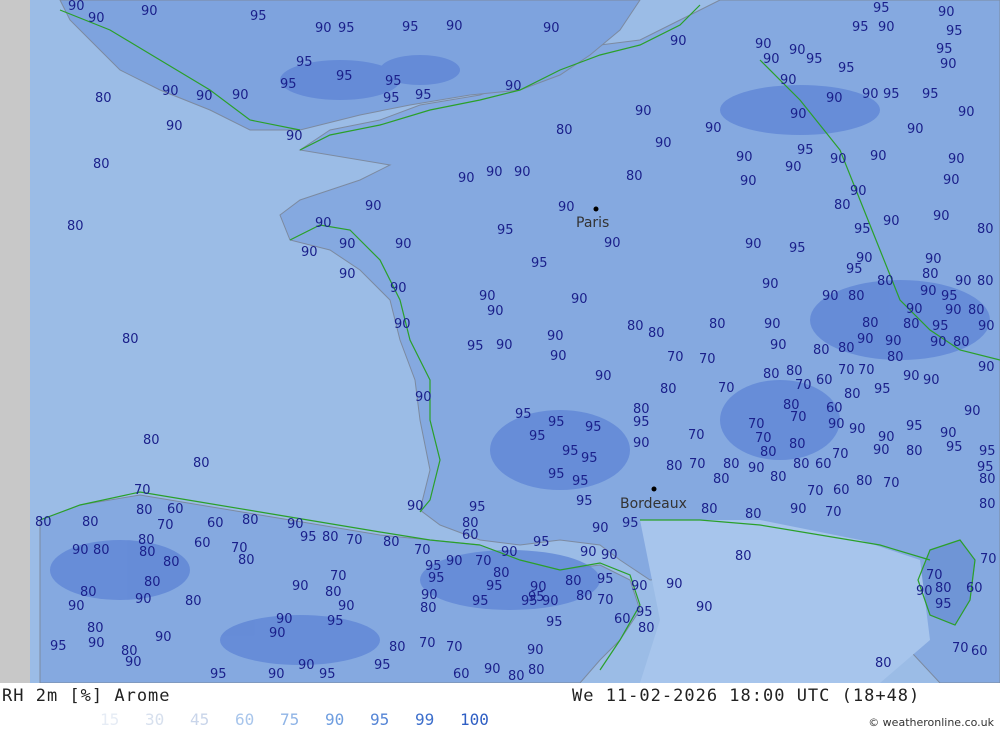 Image resolution: width=1000 pixels, height=733 pixels. I want to click on forecast-datetime: We 11-02-2026 18:00 UTC (18+48), so click(746, 696).